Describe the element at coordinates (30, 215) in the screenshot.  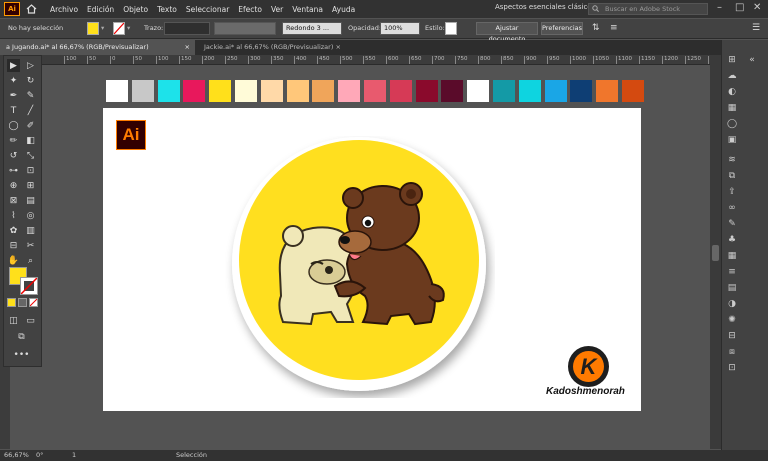
I see `blend-tool-icon: ◎` at that location.